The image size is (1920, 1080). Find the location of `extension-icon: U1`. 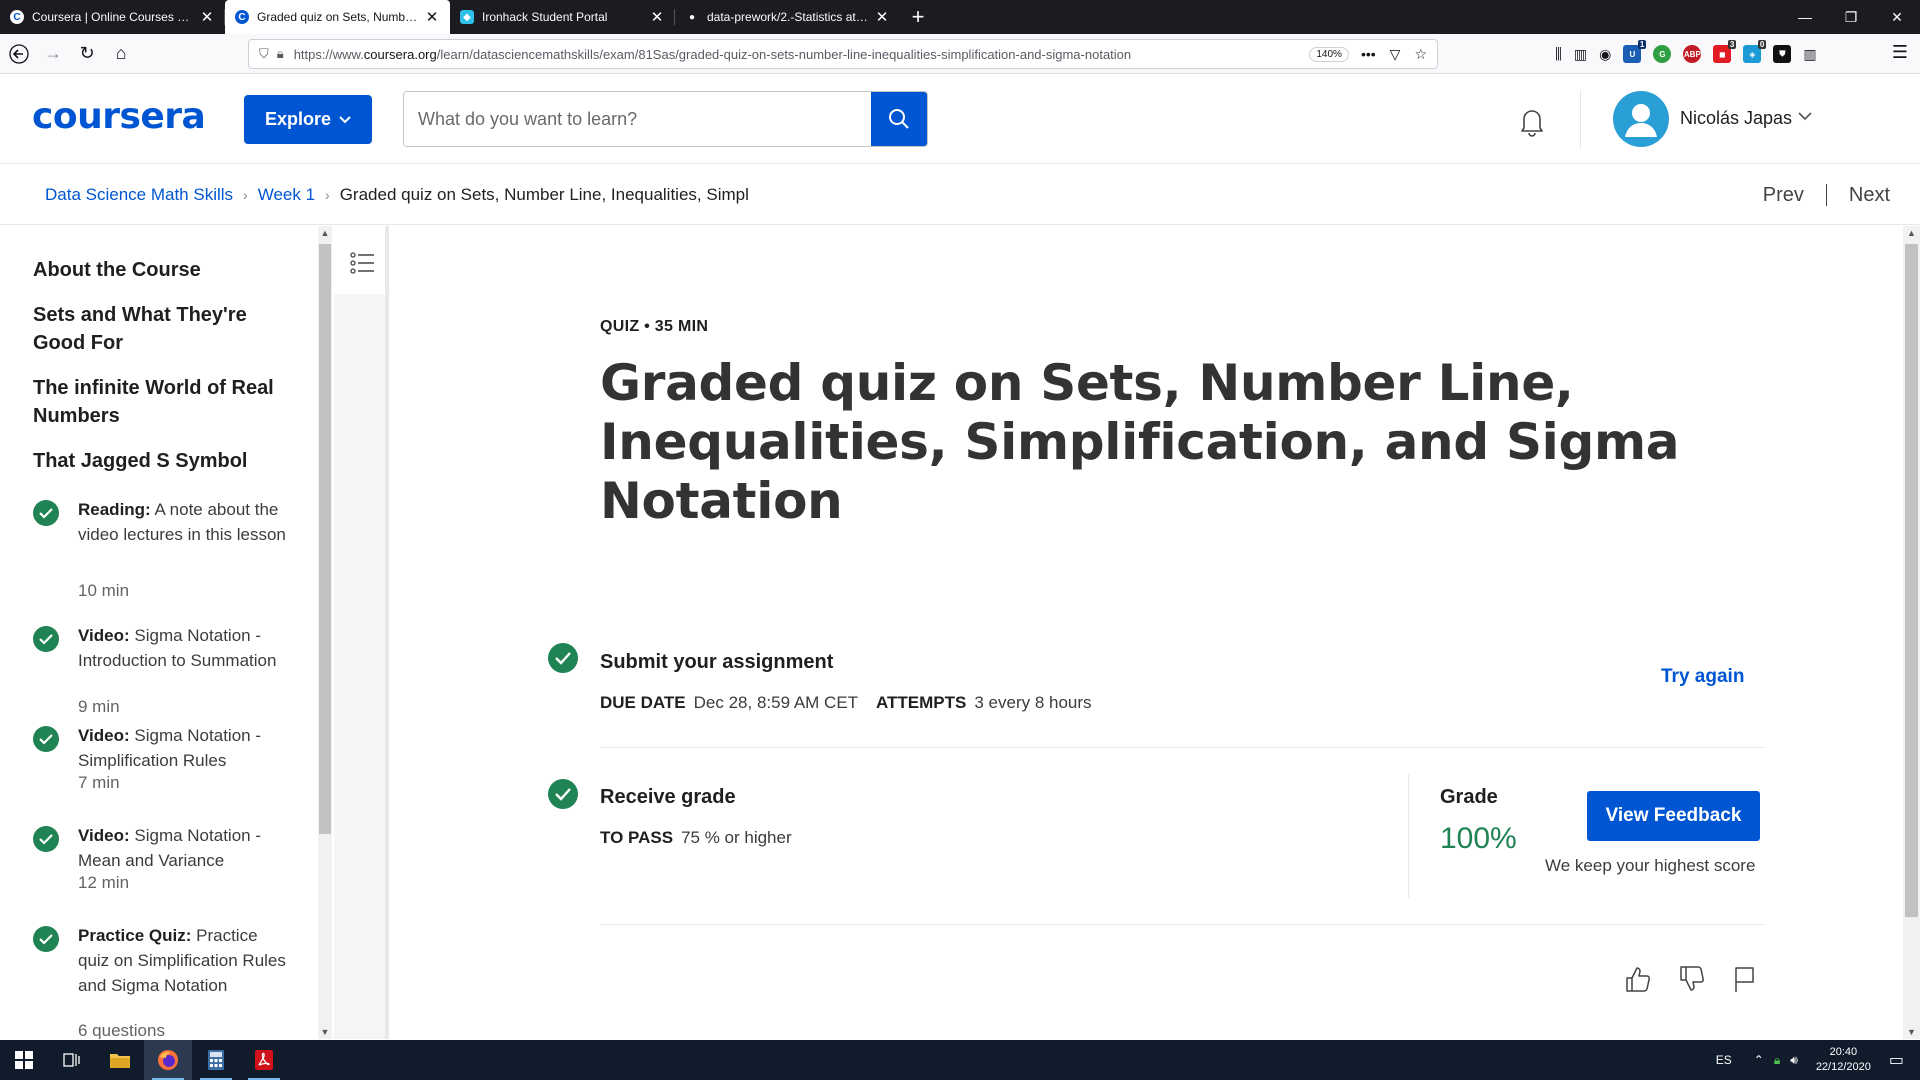

extension-icon: U1 is located at coordinates (1635, 51).